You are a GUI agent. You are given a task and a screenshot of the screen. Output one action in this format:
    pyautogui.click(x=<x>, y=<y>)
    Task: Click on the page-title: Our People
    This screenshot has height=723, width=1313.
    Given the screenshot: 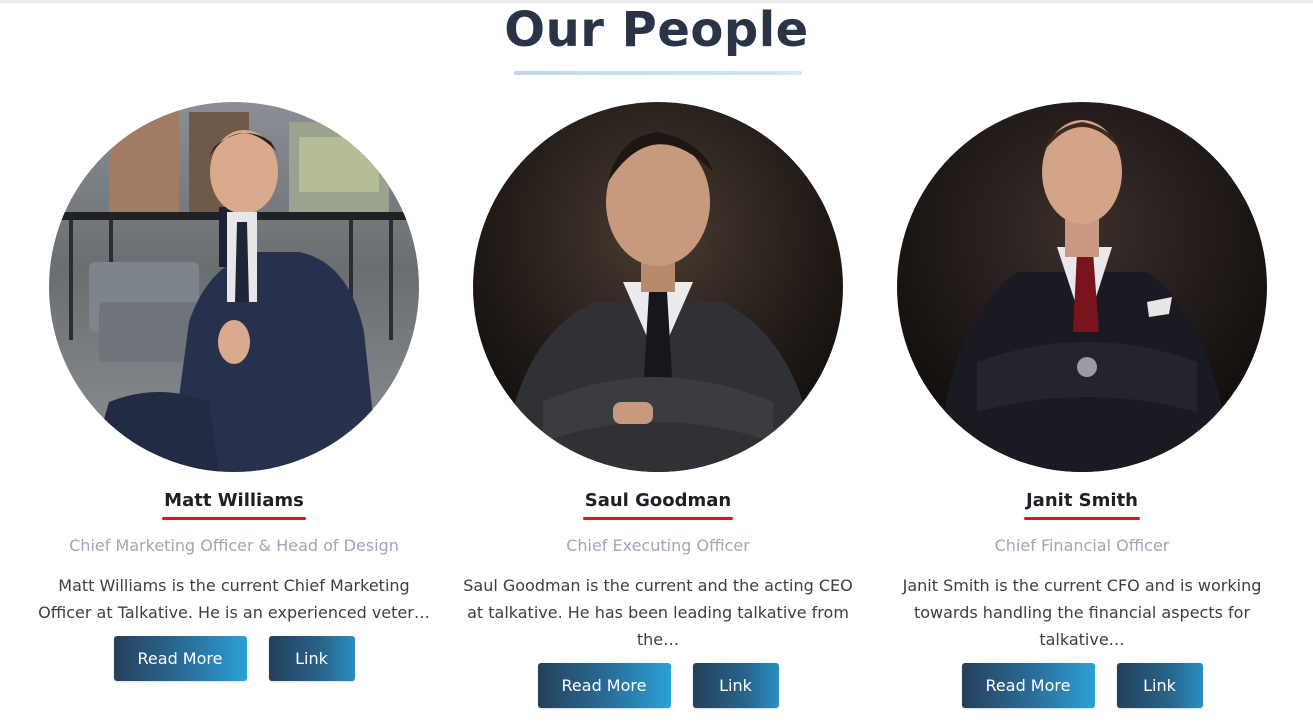 What is the action you would take?
    pyautogui.click(x=656, y=30)
    